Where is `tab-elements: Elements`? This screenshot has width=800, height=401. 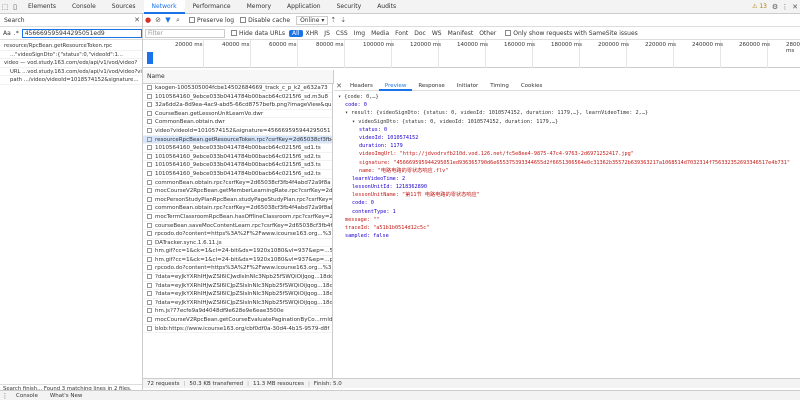
tab-elements: Elements is located at coordinates (42, 7).